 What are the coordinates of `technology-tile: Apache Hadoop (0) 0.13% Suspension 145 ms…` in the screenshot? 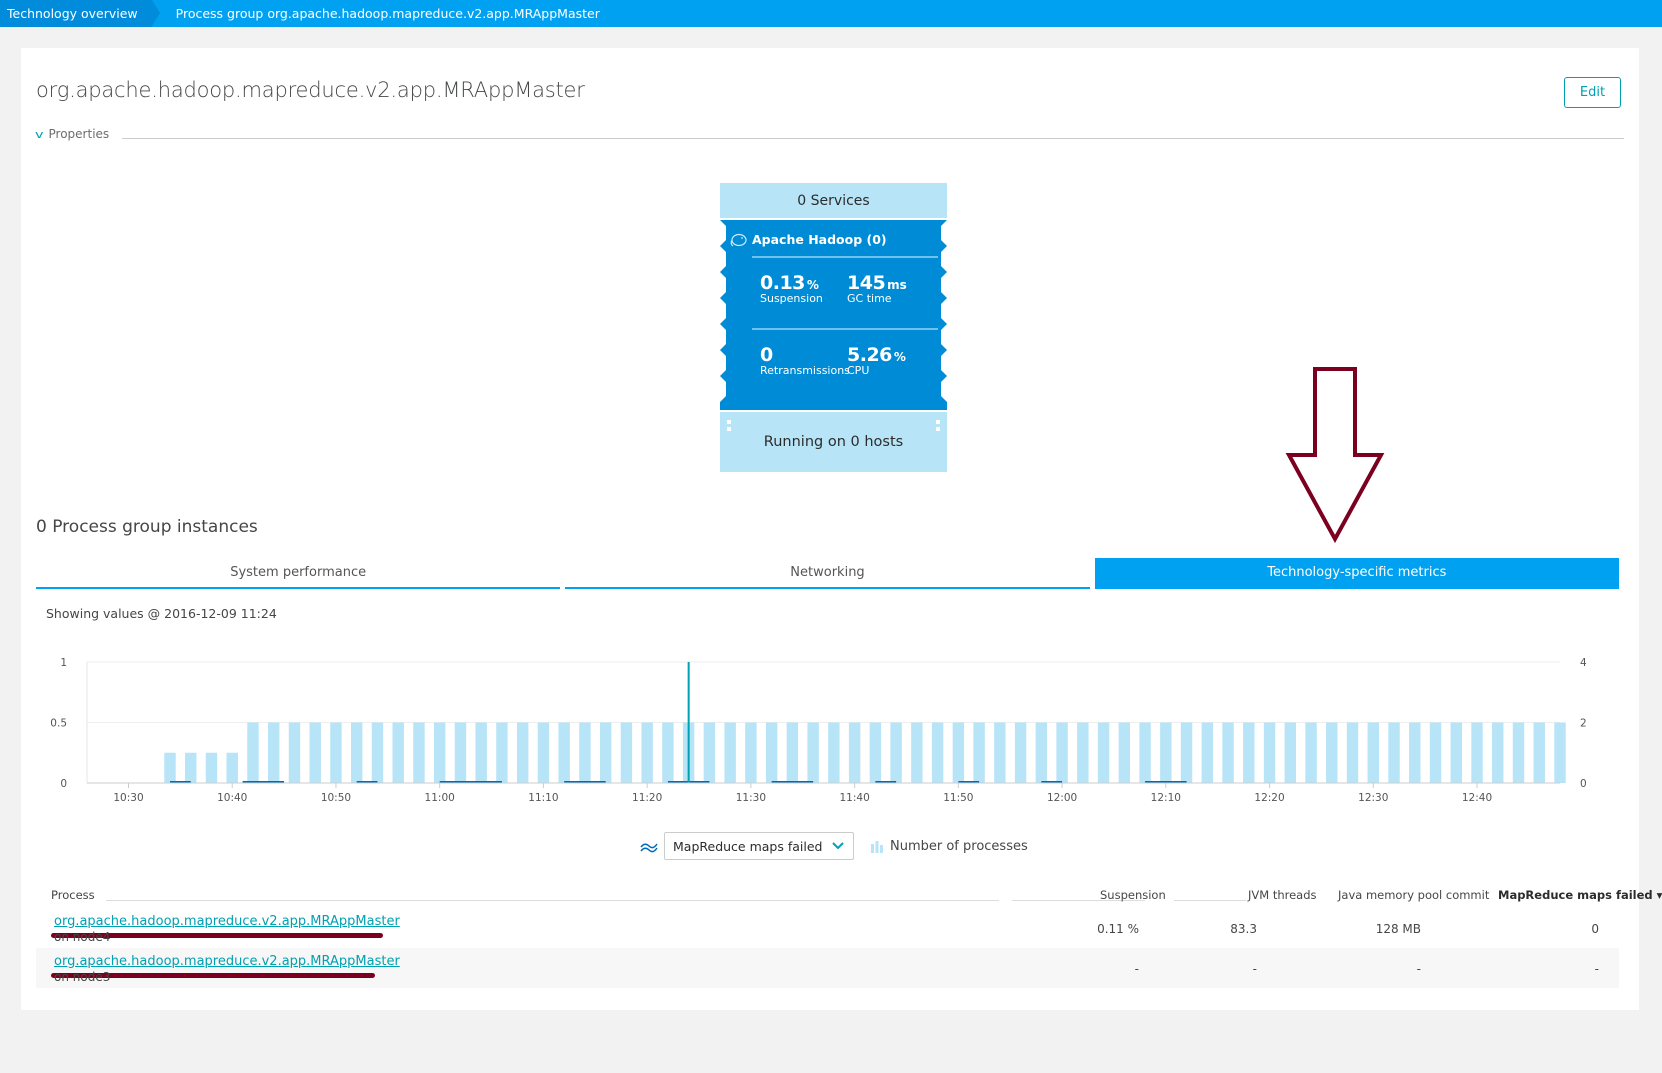 It's located at (833, 315).